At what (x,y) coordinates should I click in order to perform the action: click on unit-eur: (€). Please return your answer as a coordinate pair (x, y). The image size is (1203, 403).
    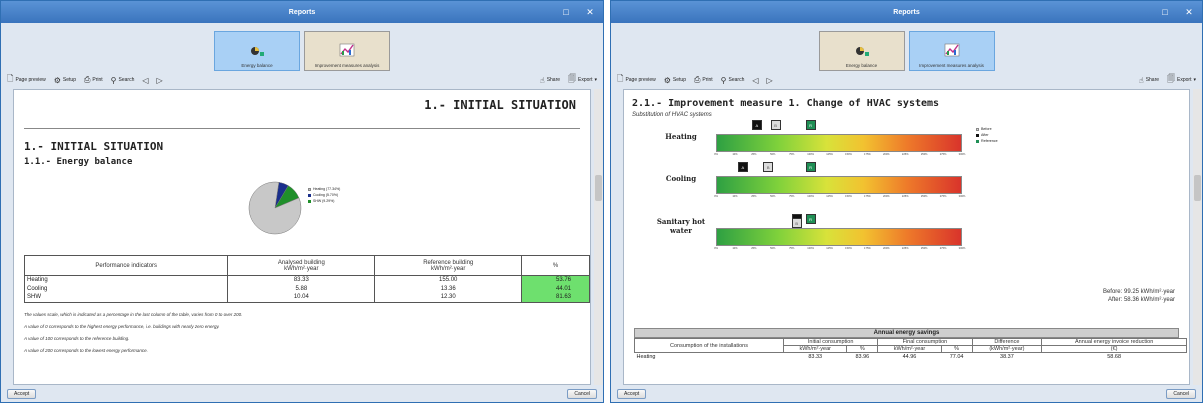
    Looking at the image, I should click on (1114, 349).